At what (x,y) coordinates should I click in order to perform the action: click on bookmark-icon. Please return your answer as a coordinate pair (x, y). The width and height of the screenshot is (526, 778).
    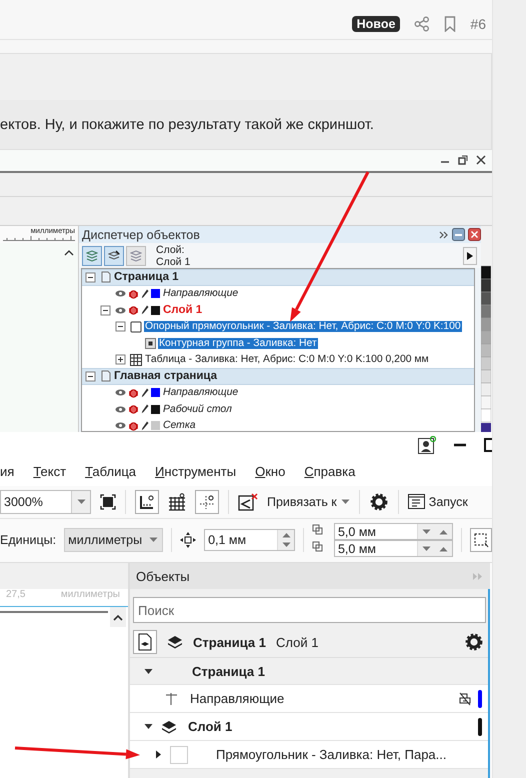
    Looking at the image, I should click on (450, 24).